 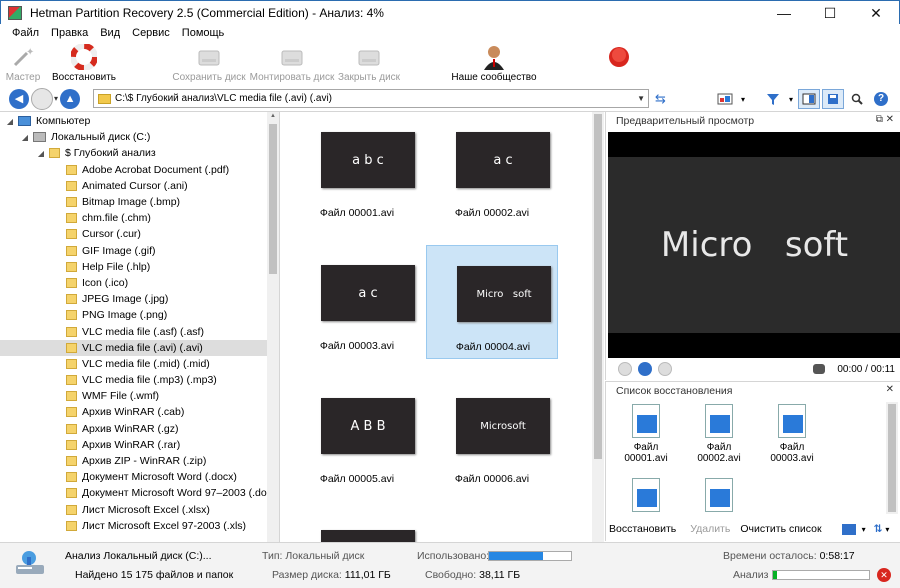 What do you see at coordinates (151, 33) in the screenshot?
I see `menu-service: Сервис` at bounding box center [151, 33].